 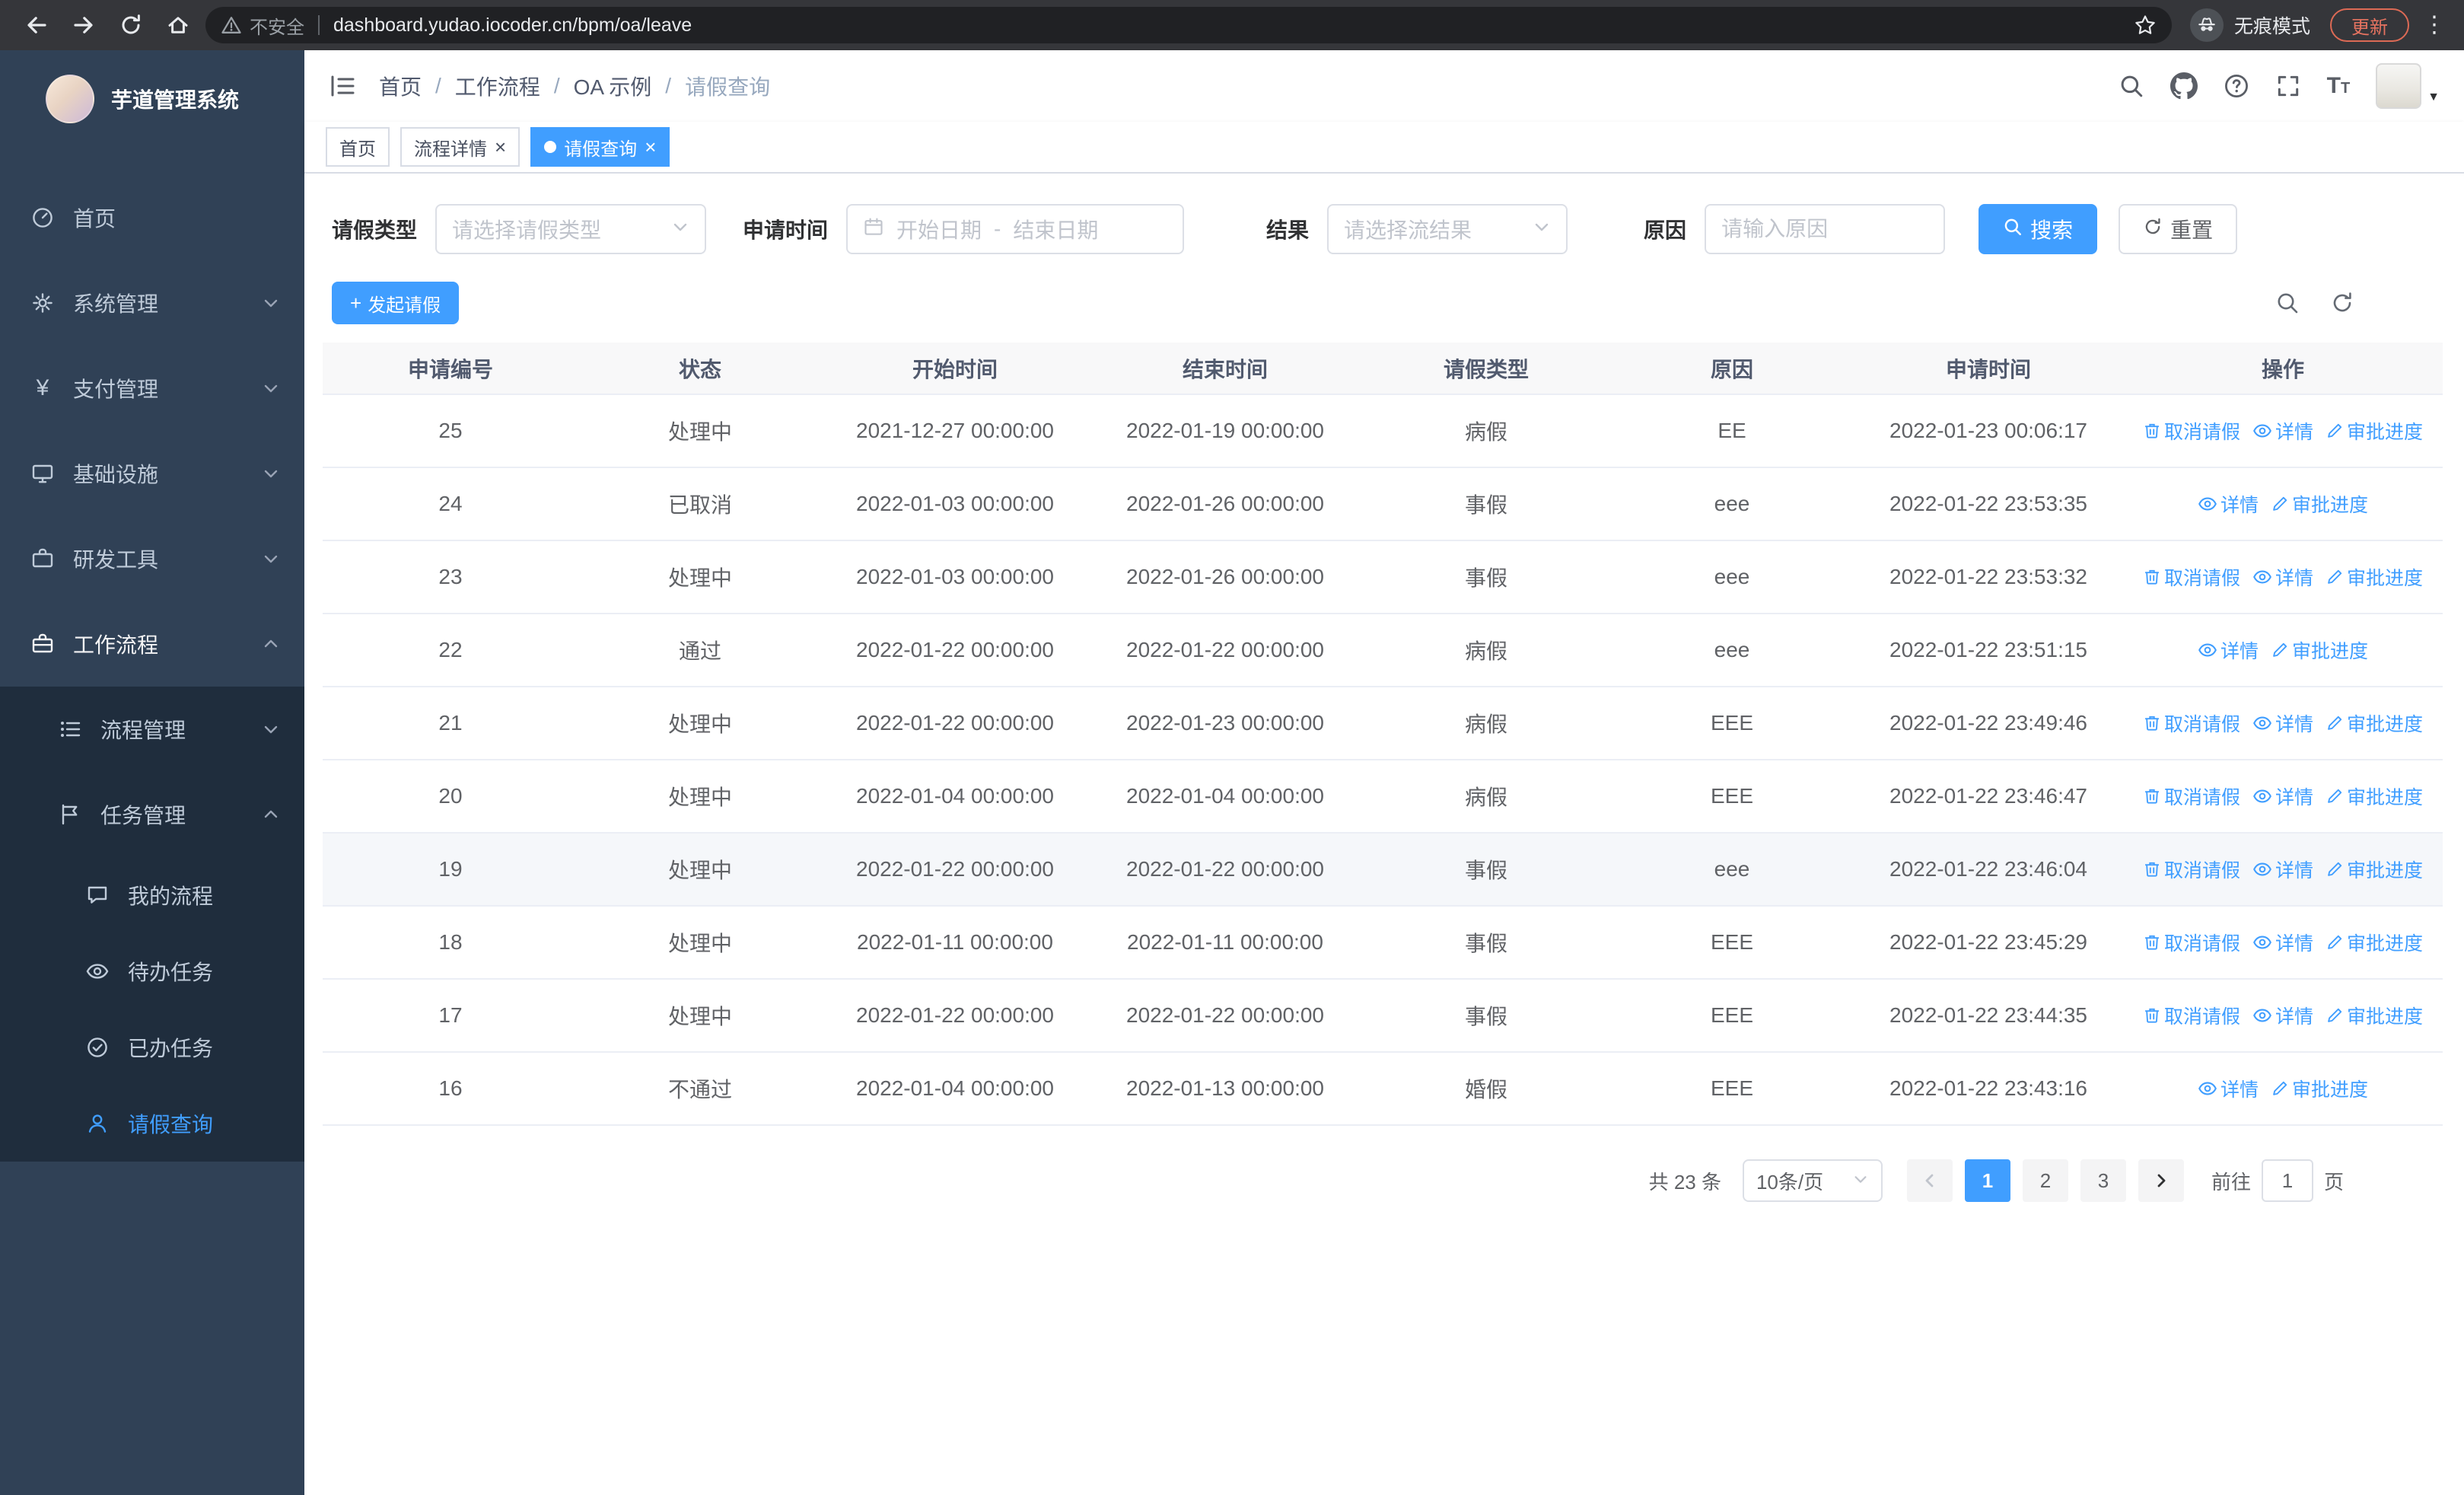 I want to click on browser-home-icon, so click(x=178, y=25).